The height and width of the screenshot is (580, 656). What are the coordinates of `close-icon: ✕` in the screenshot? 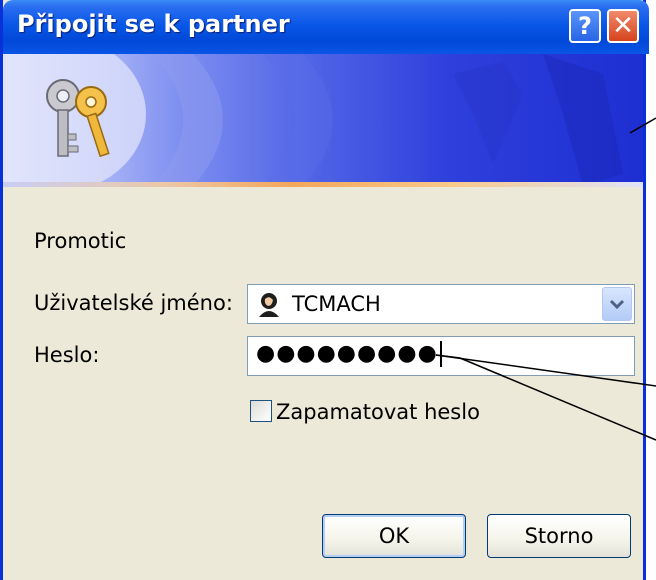 It's located at (623, 26).